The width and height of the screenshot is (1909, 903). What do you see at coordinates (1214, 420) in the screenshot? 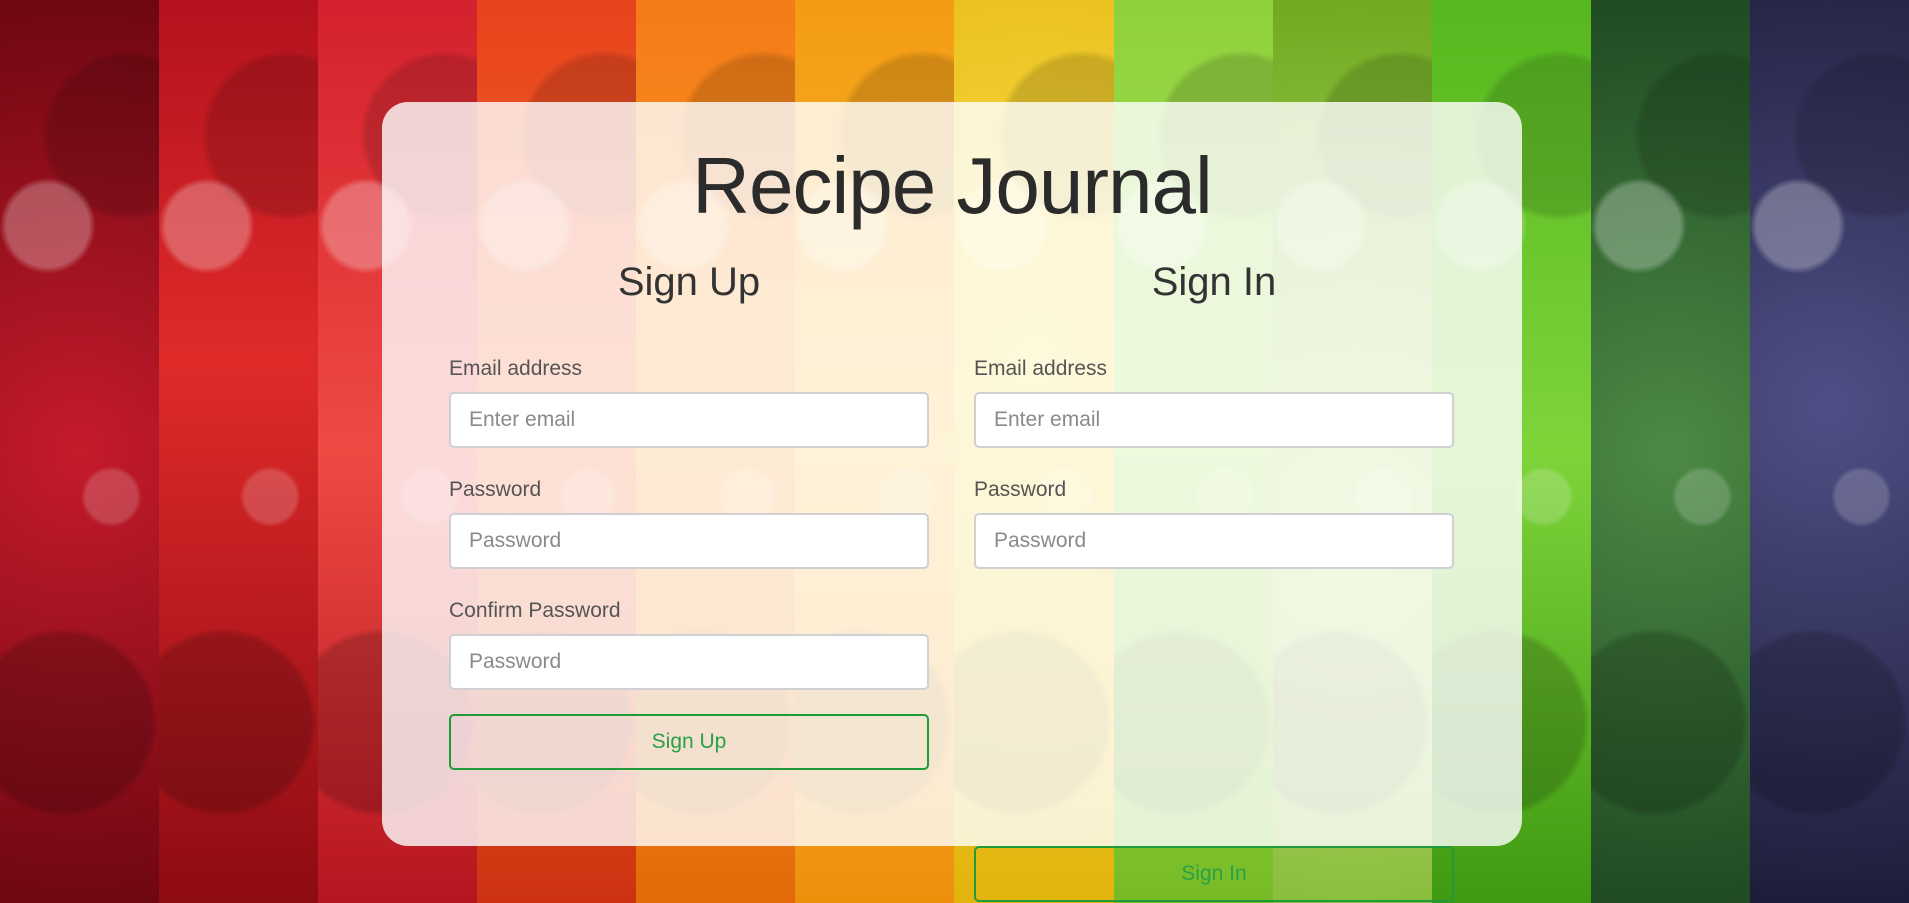
I see `signin-email-input` at bounding box center [1214, 420].